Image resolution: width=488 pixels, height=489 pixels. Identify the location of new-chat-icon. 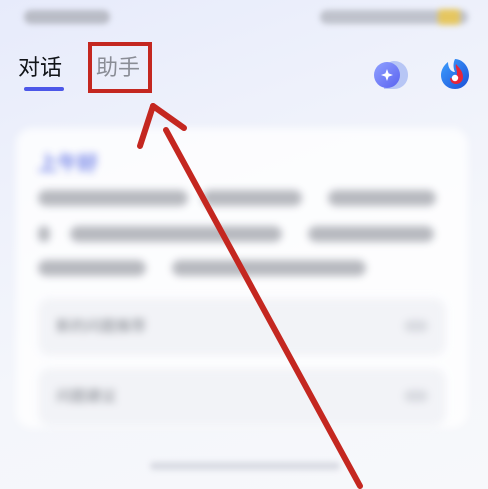
(391, 75).